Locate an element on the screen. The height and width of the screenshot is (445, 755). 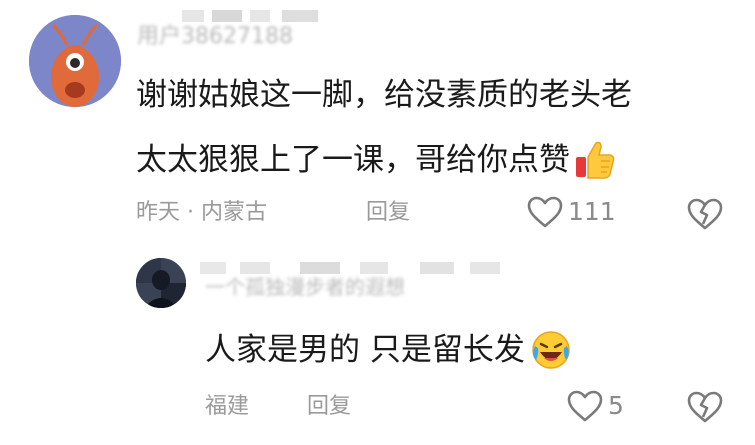
dark-avatar-icon is located at coordinates (161, 283).